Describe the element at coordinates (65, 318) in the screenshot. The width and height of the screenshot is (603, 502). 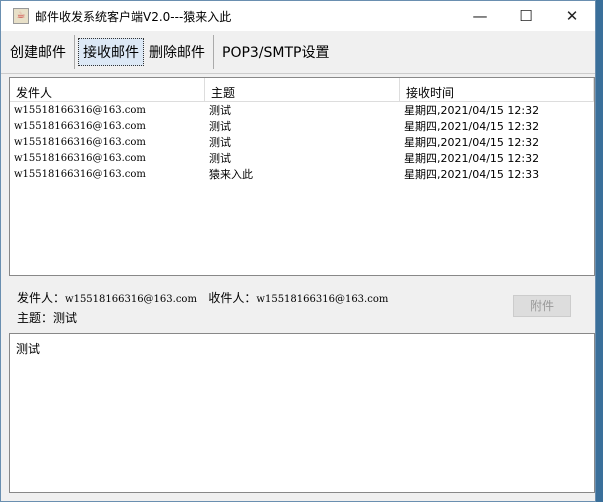
I see `subject-value: 测试` at that location.